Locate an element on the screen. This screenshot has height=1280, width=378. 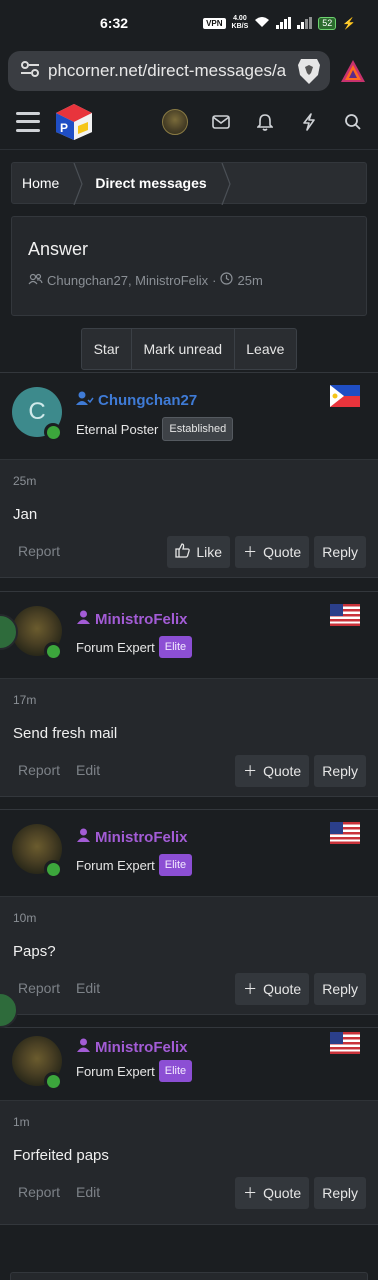
message-time: 25m is located at coordinates (189, 474).